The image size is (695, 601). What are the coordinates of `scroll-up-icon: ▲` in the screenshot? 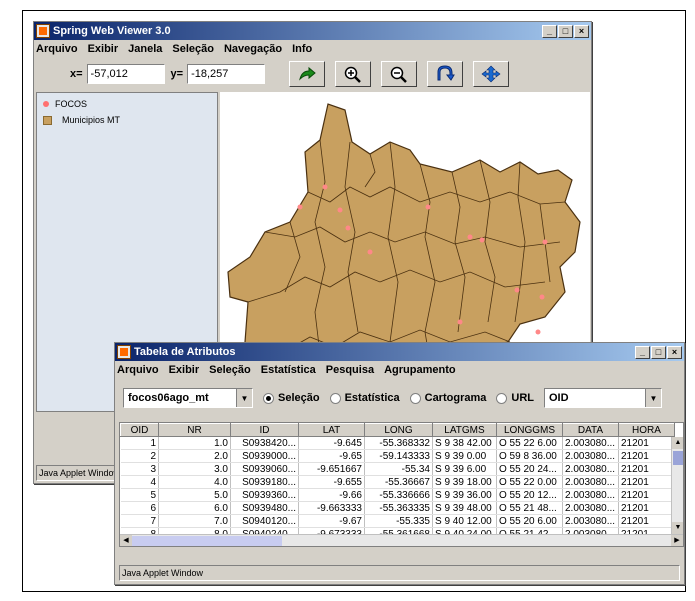 It's located at (677, 443).